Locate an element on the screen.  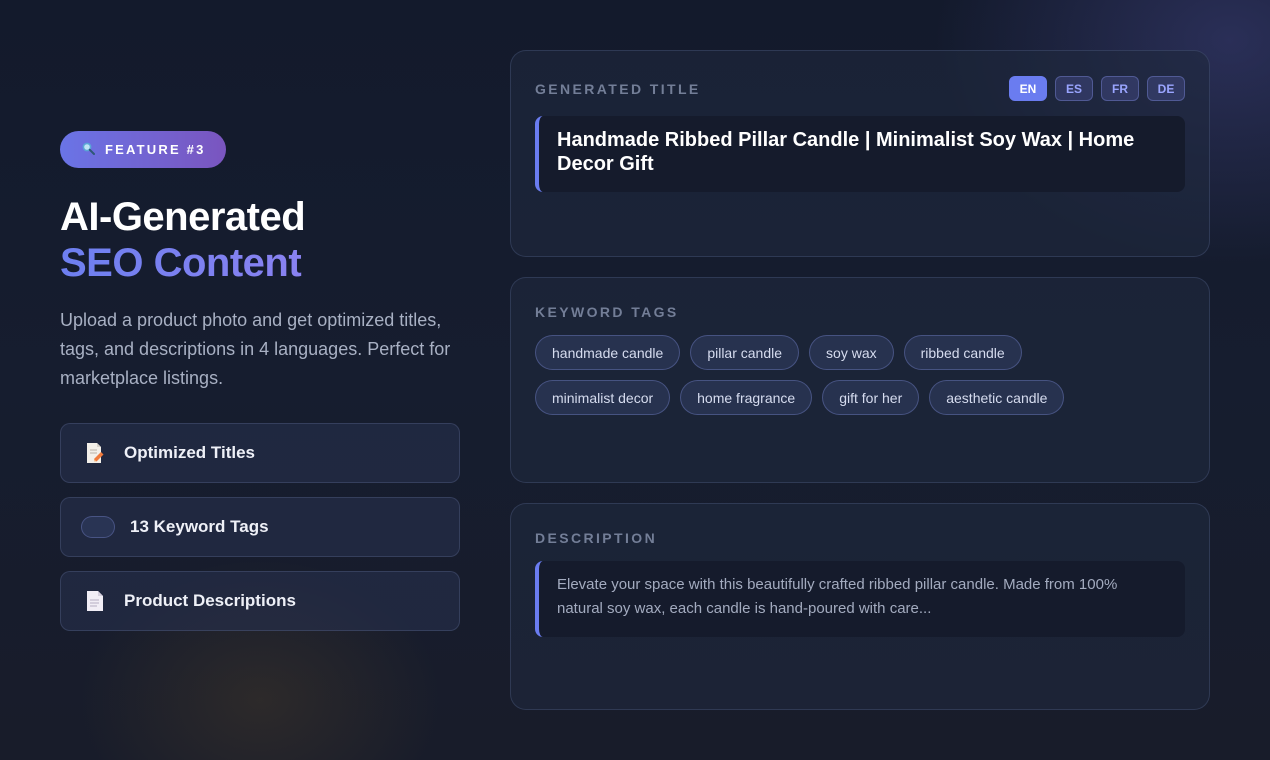
keyword-tag: gift for her is located at coordinates (871, 397).